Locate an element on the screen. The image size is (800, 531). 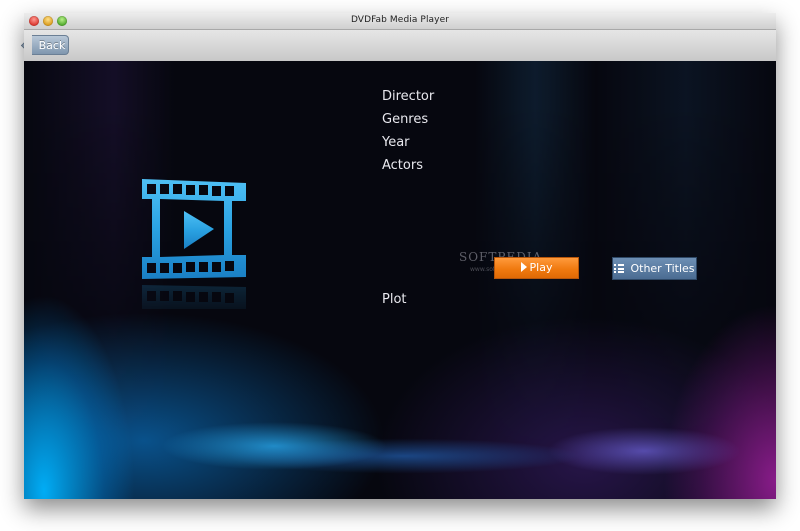
director-label: Director is located at coordinates (408, 96).